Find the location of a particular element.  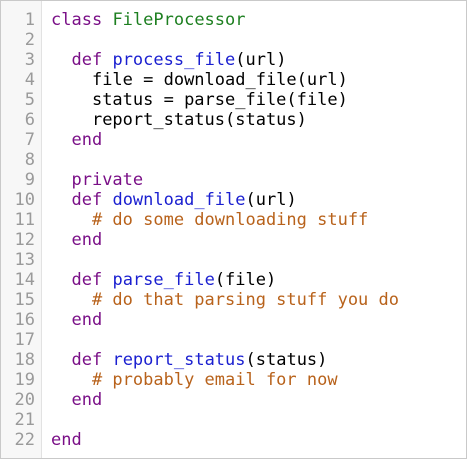

code-line: 7 end is located at coordinates (233, 140).